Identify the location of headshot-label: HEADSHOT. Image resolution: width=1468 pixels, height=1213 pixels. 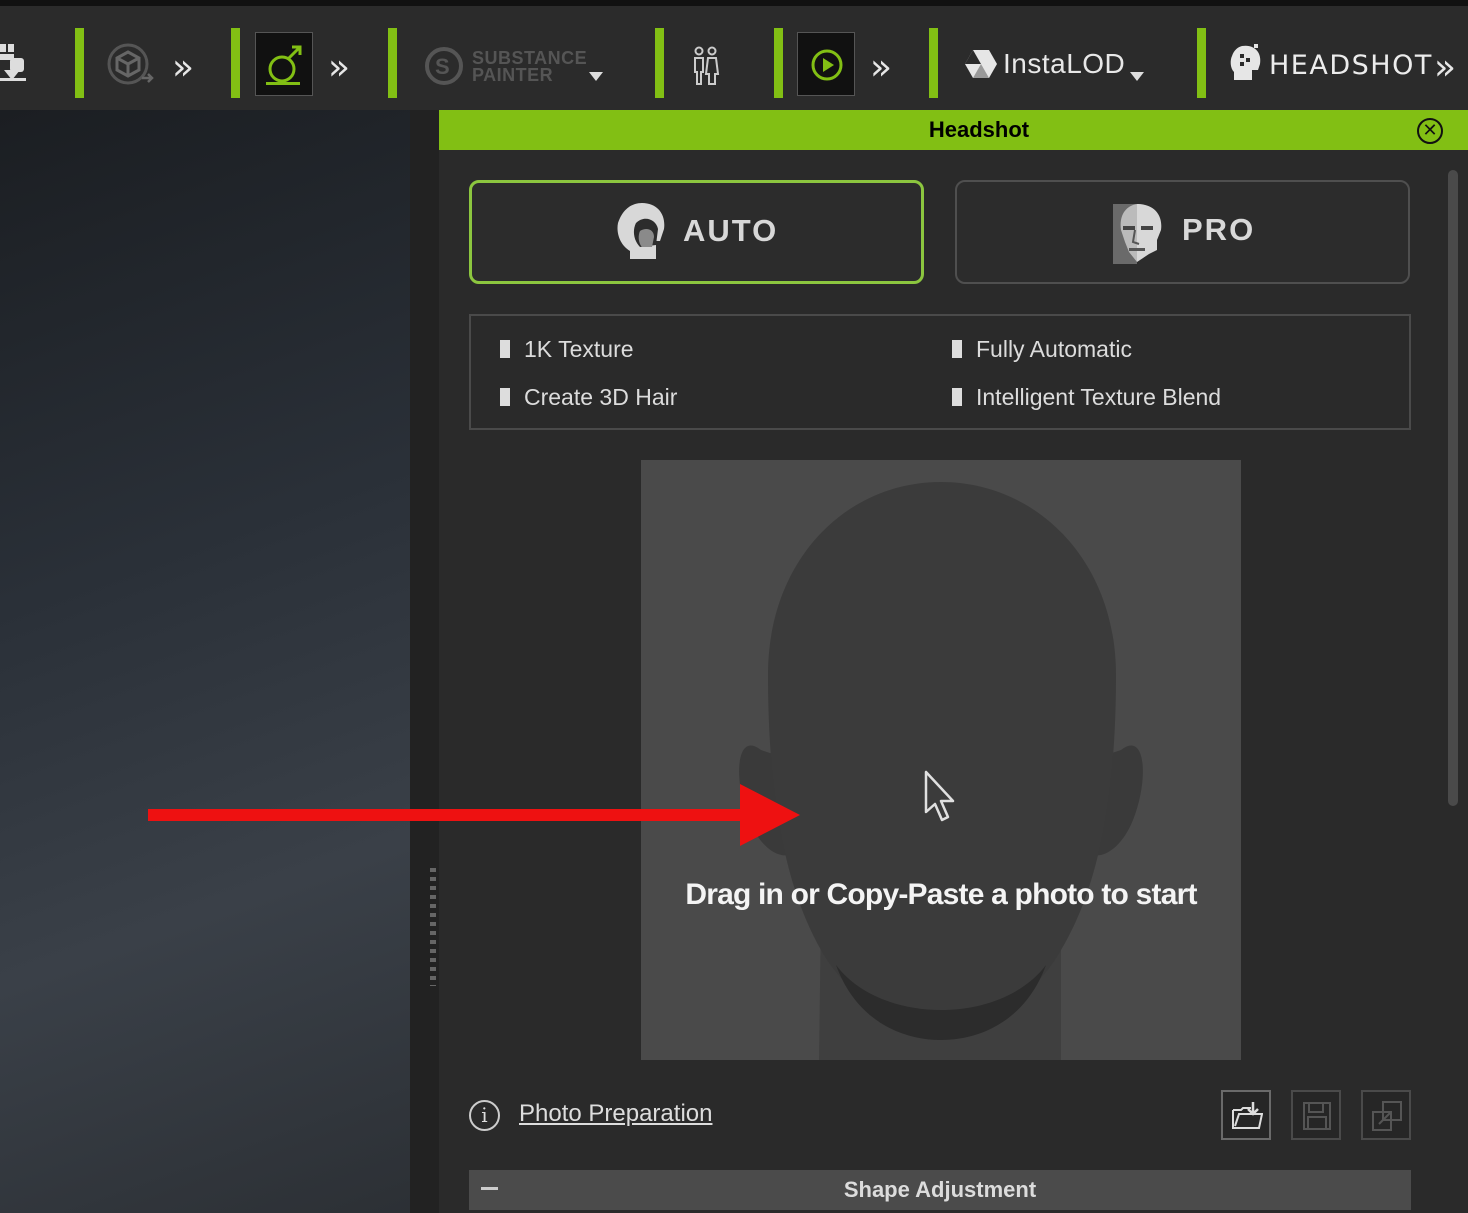
(1351, 65).